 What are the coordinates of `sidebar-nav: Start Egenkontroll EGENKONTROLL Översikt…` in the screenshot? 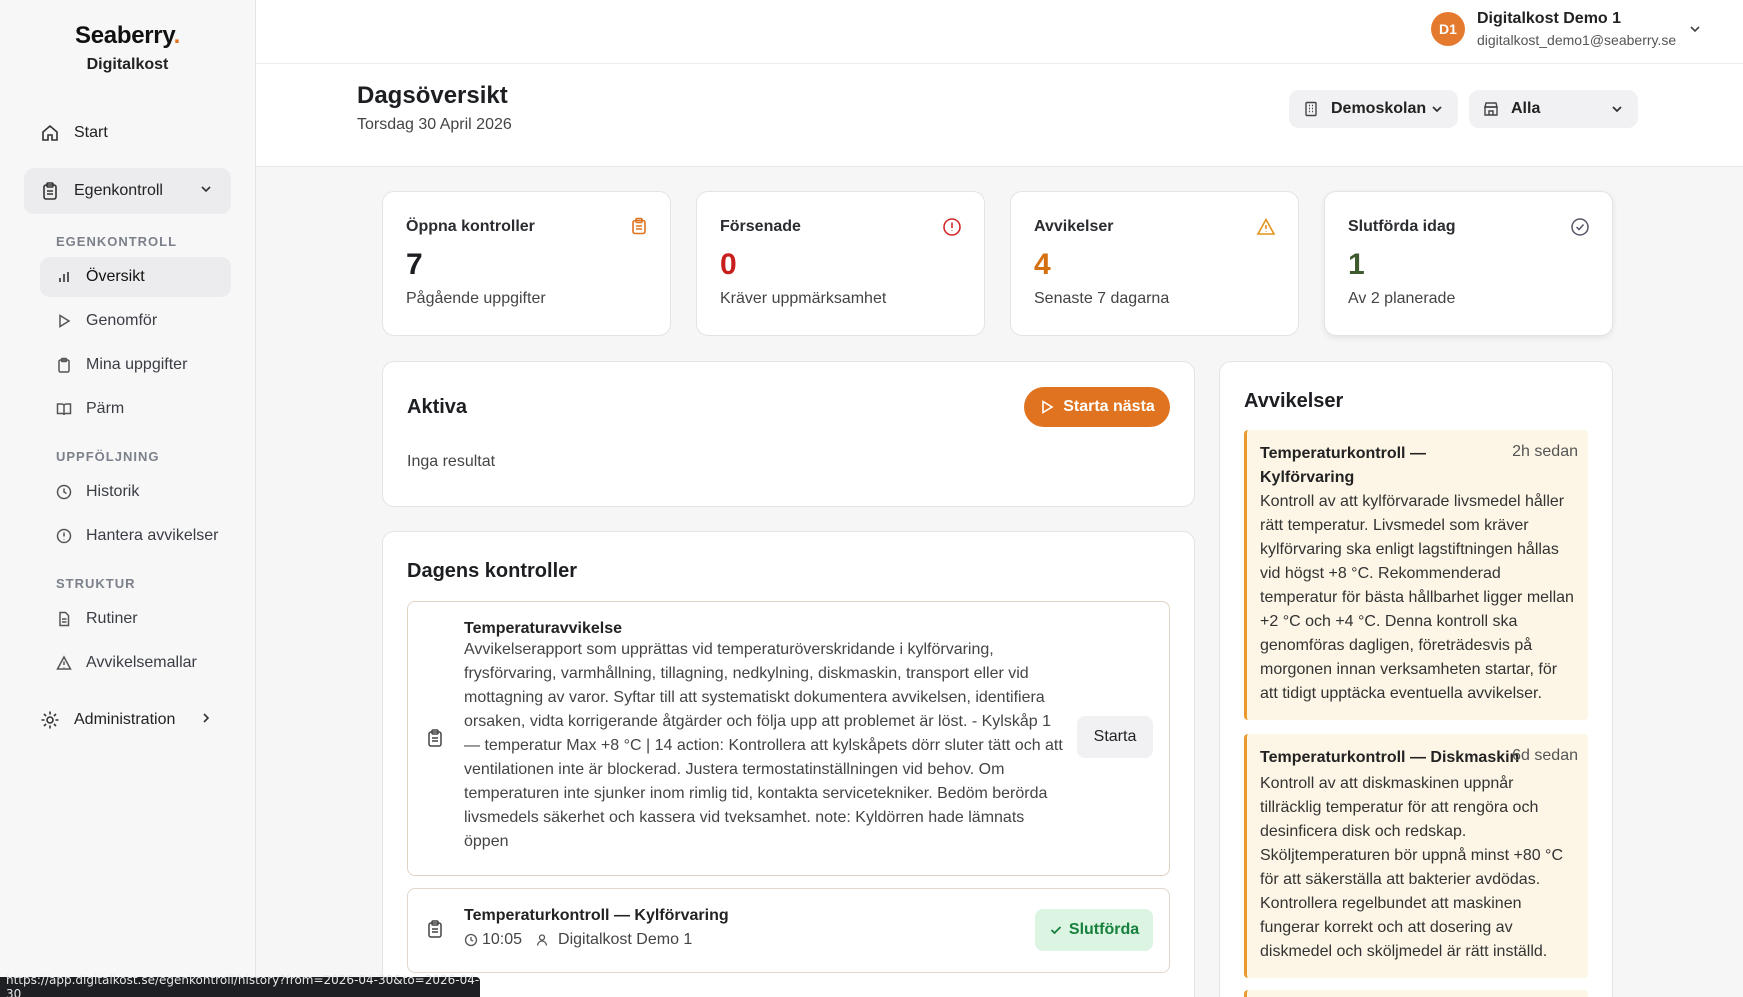 It's located at (127, 426).